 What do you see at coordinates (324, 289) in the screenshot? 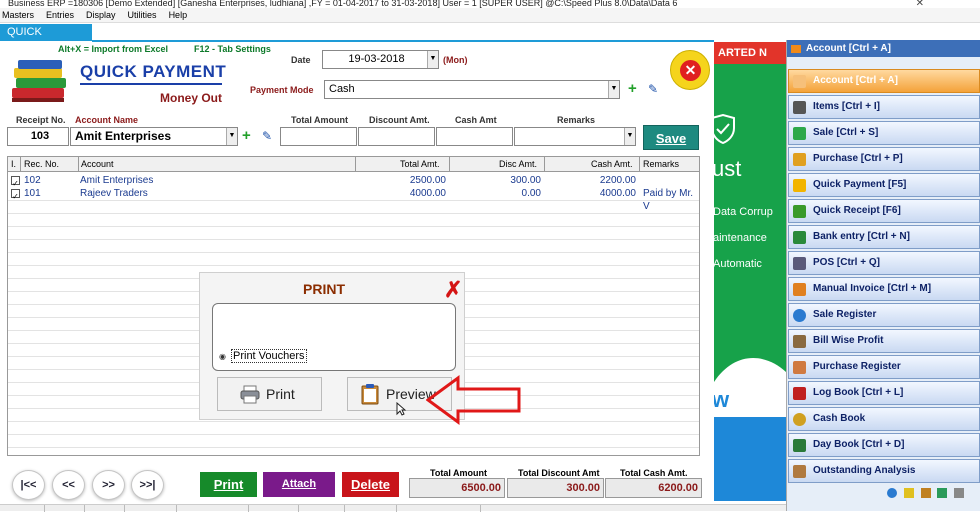
I see `print-dialog-title: PRINT` at bounding box center [324, 289].